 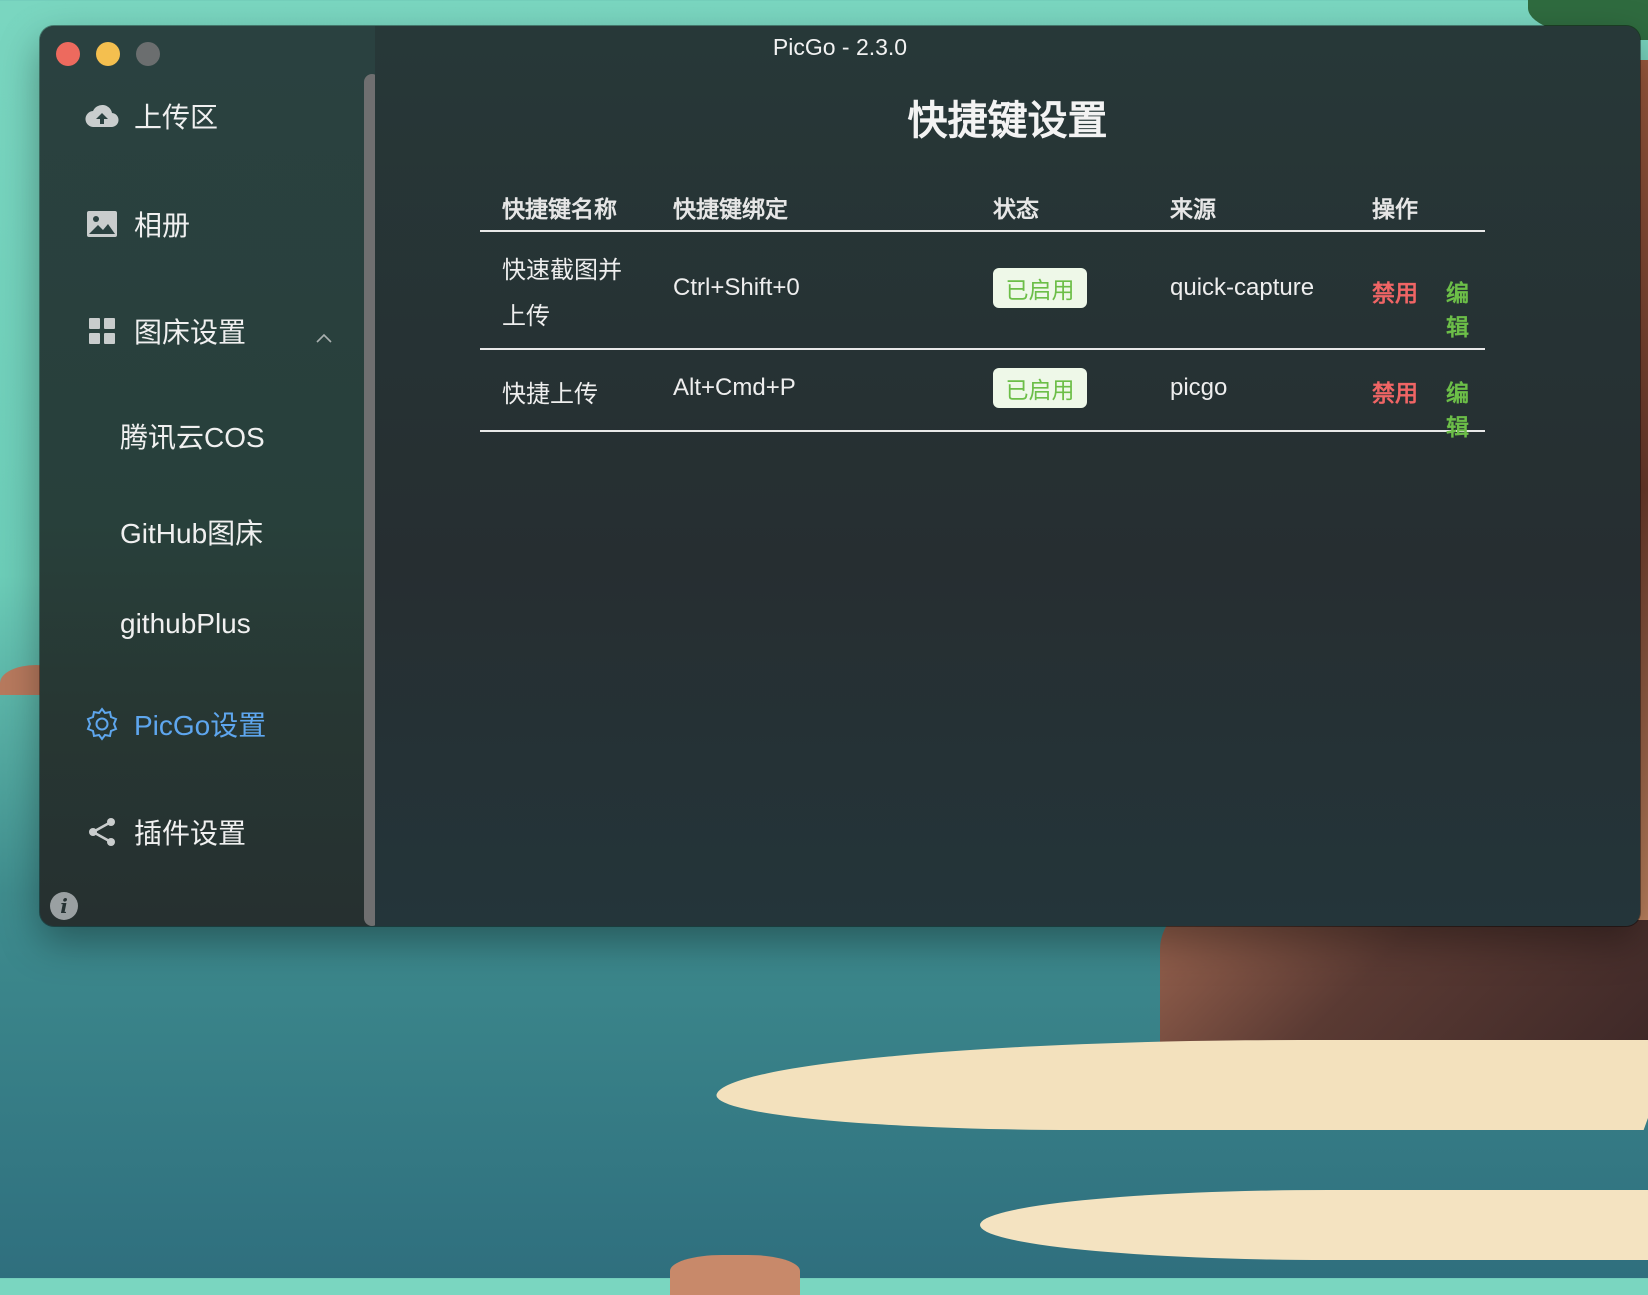 What do you see at coordinates (840, 47) in the screenshot?
I see `window-title: PicGo - 2.3.0` at bounding box center [840, 47].